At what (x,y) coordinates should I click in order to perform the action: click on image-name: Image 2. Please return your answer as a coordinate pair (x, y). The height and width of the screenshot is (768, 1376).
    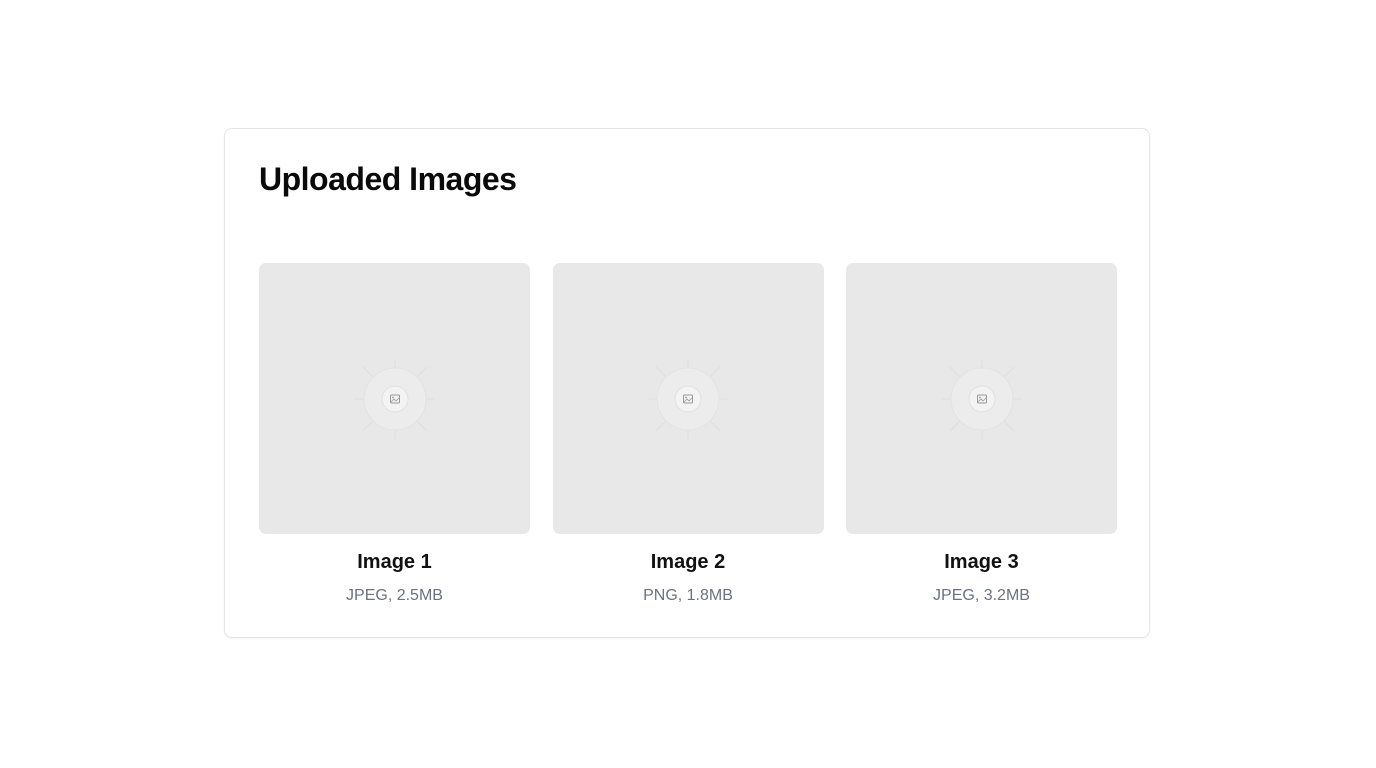
    Looking at the image, I should click on (688, 562).